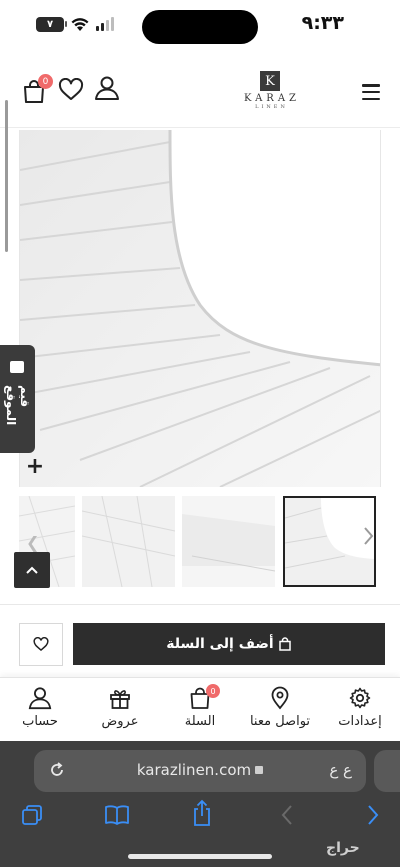  I want to click on url-display: karazlinen.com, so click(200, 770).